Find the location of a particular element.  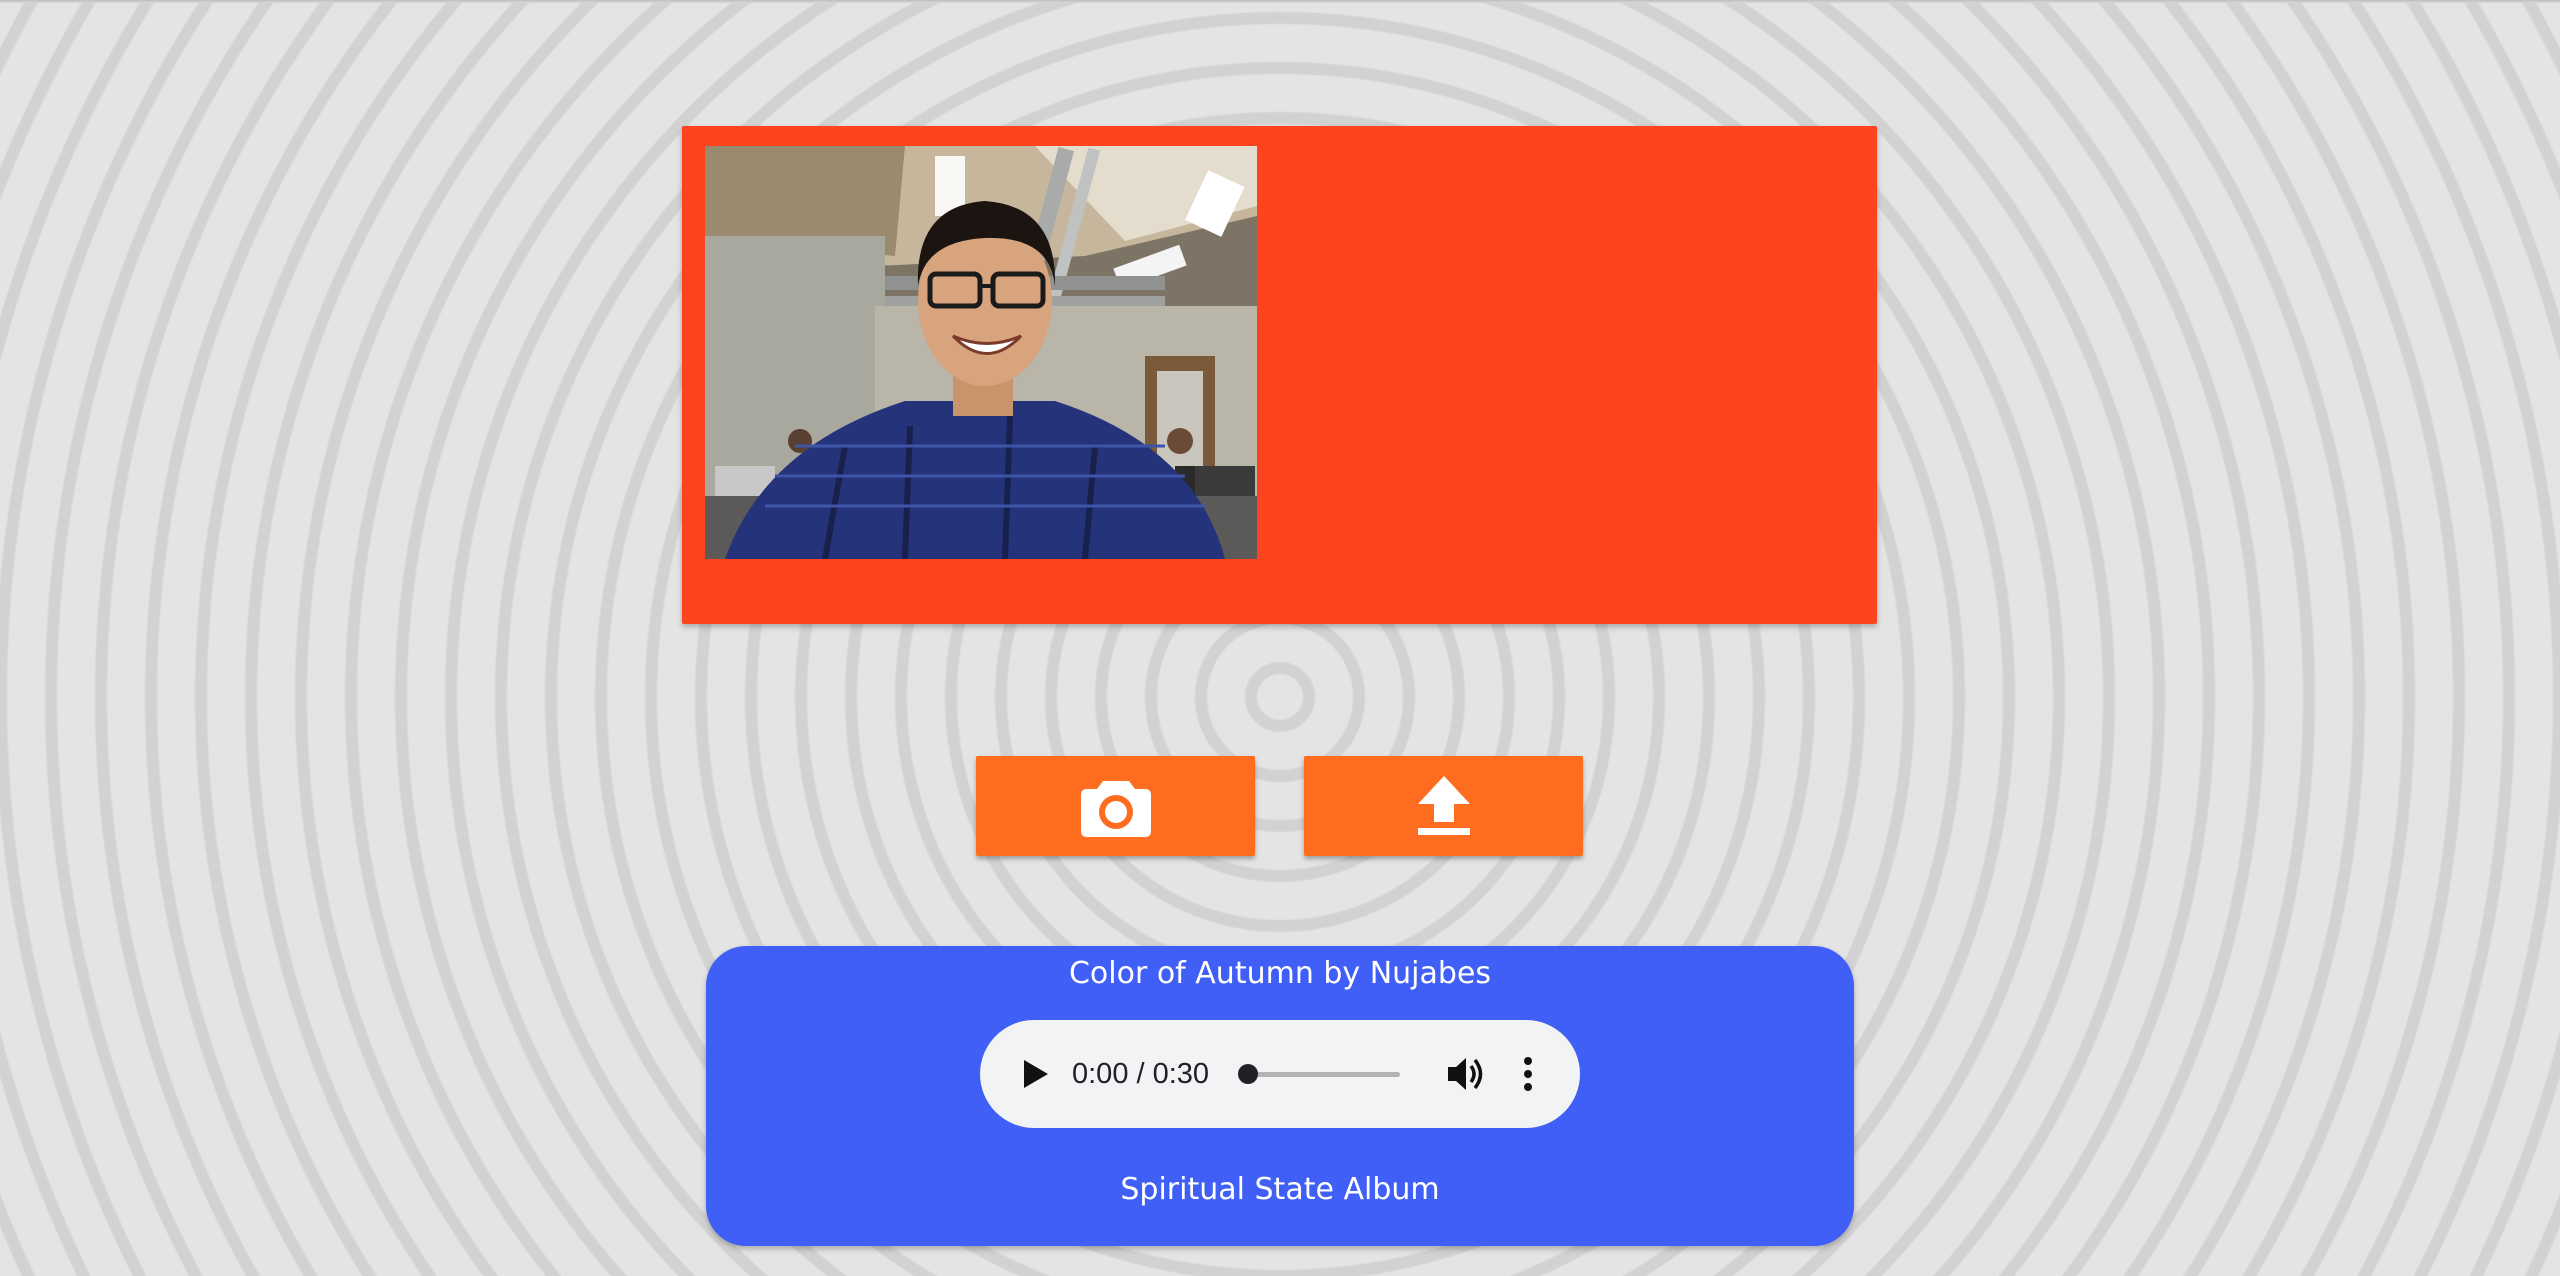

seek-slider is located at coordinates (1319, 1074).